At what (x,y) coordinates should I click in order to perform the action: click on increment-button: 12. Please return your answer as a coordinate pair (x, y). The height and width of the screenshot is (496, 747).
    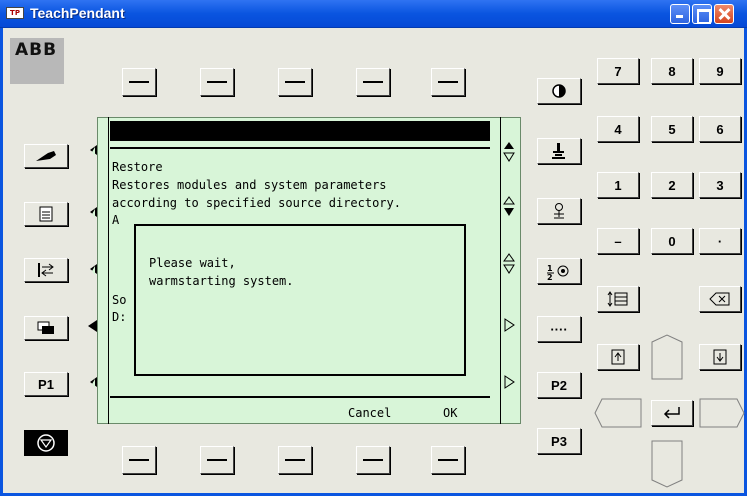
    Looking at the image, I should click on (559, 271).